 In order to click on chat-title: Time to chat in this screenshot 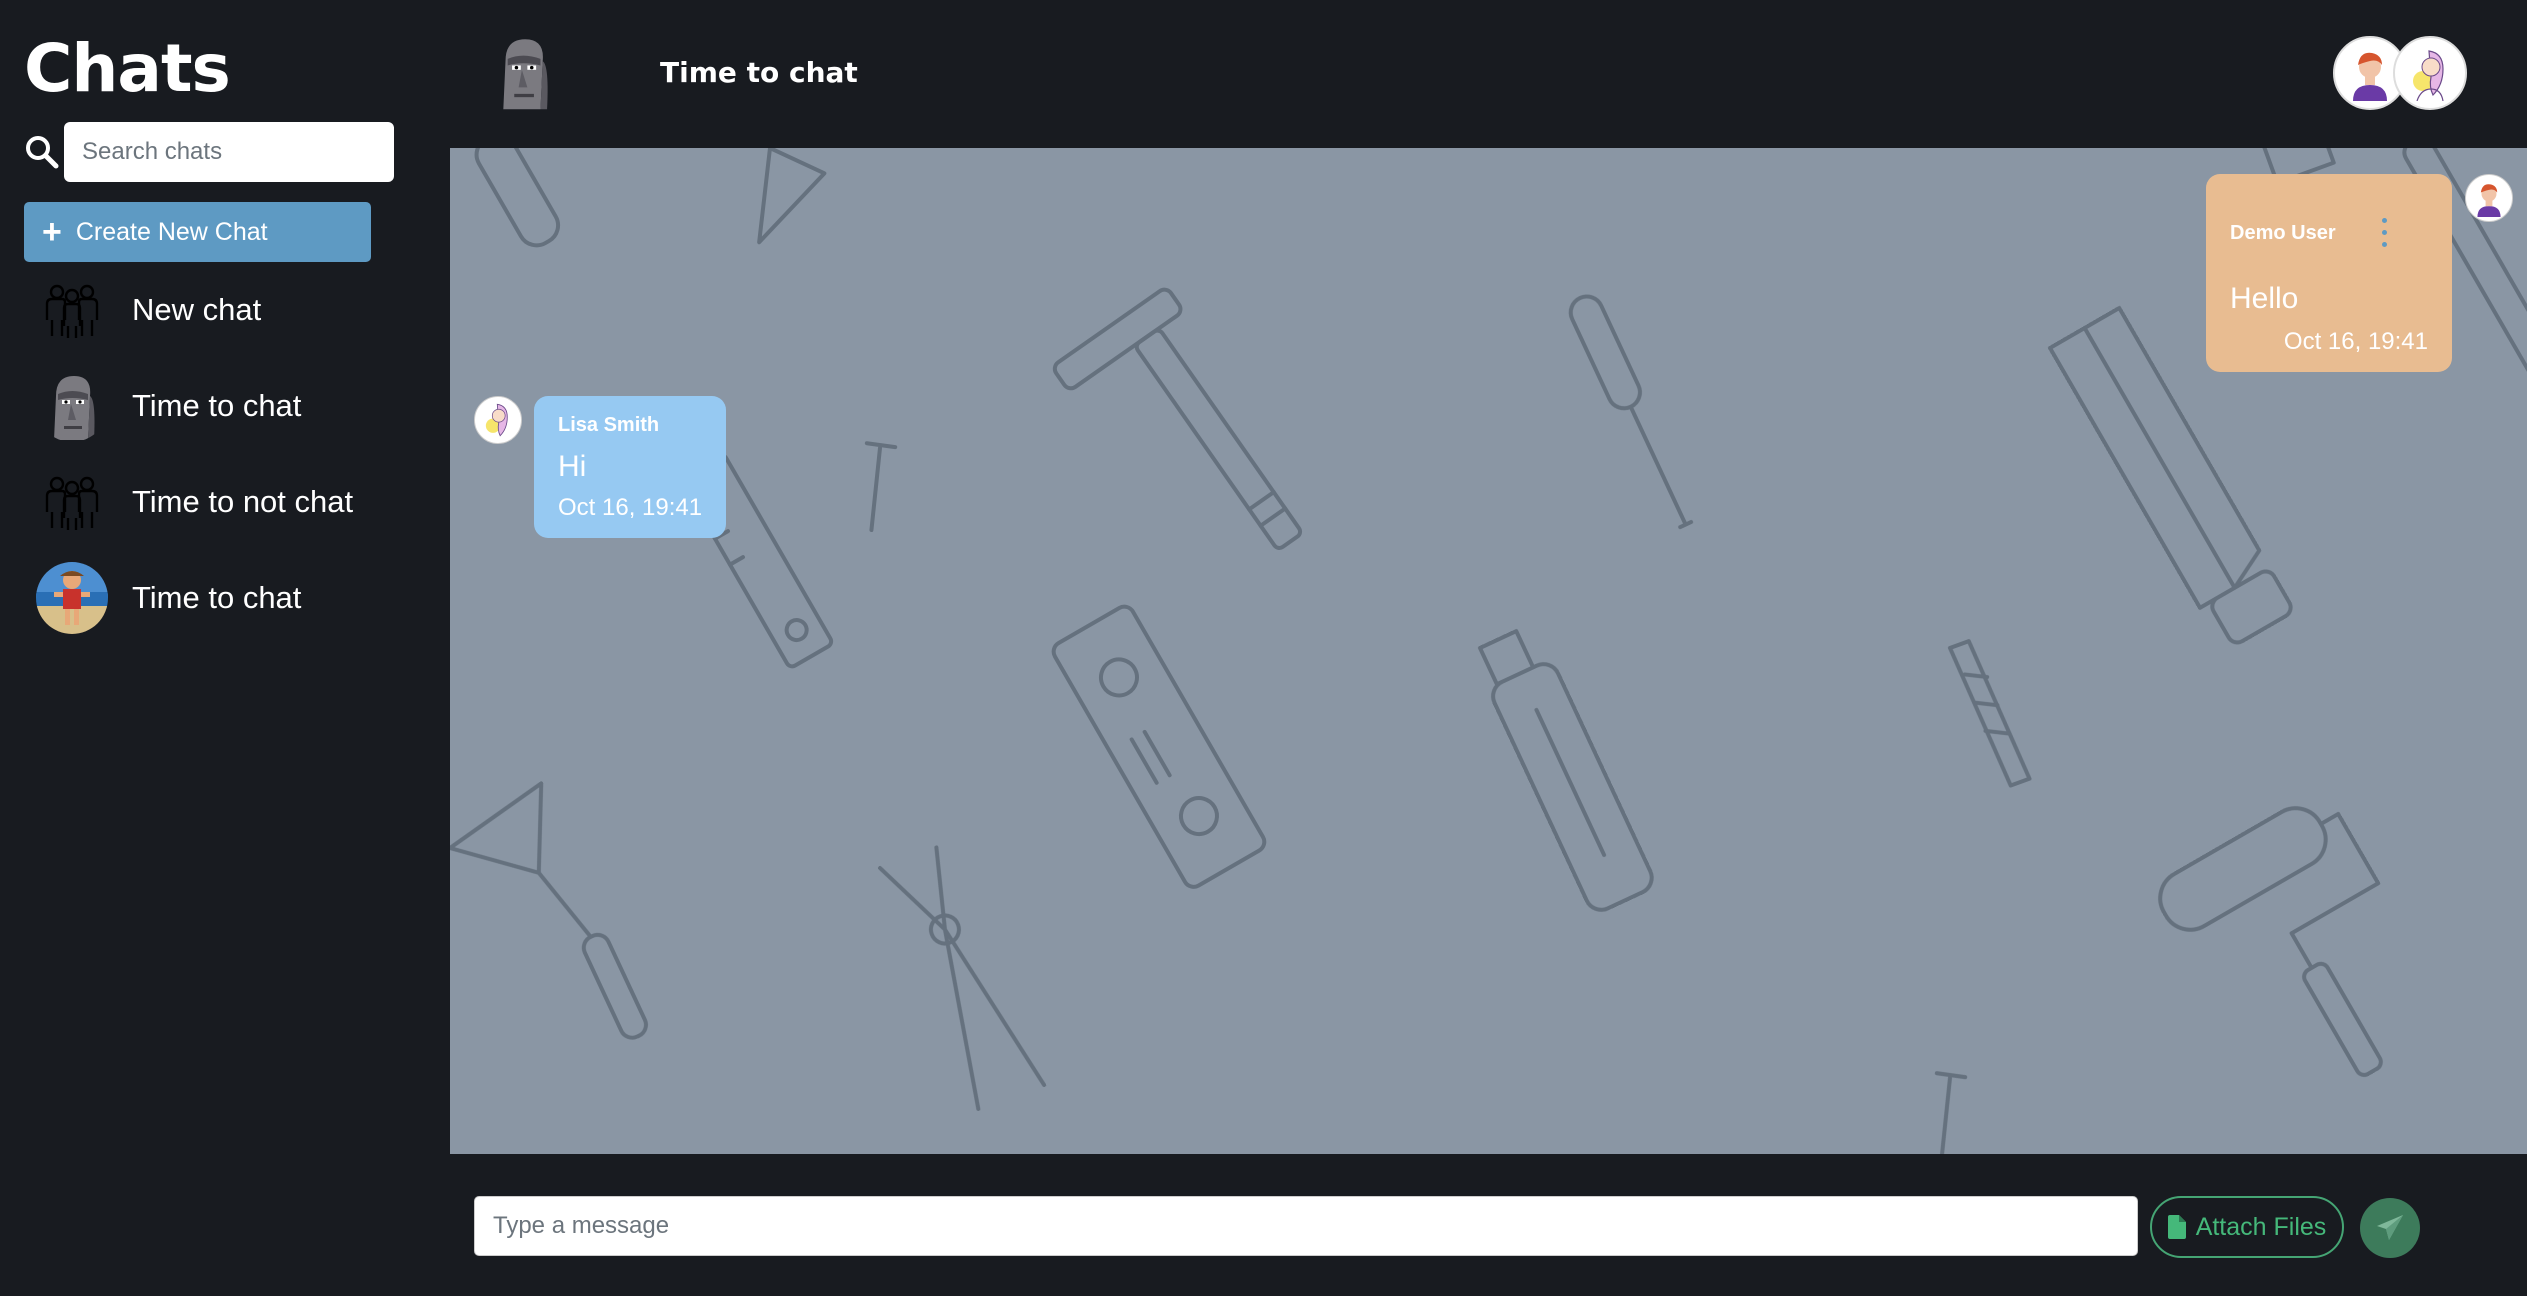, I will do `click(759, 72)`.